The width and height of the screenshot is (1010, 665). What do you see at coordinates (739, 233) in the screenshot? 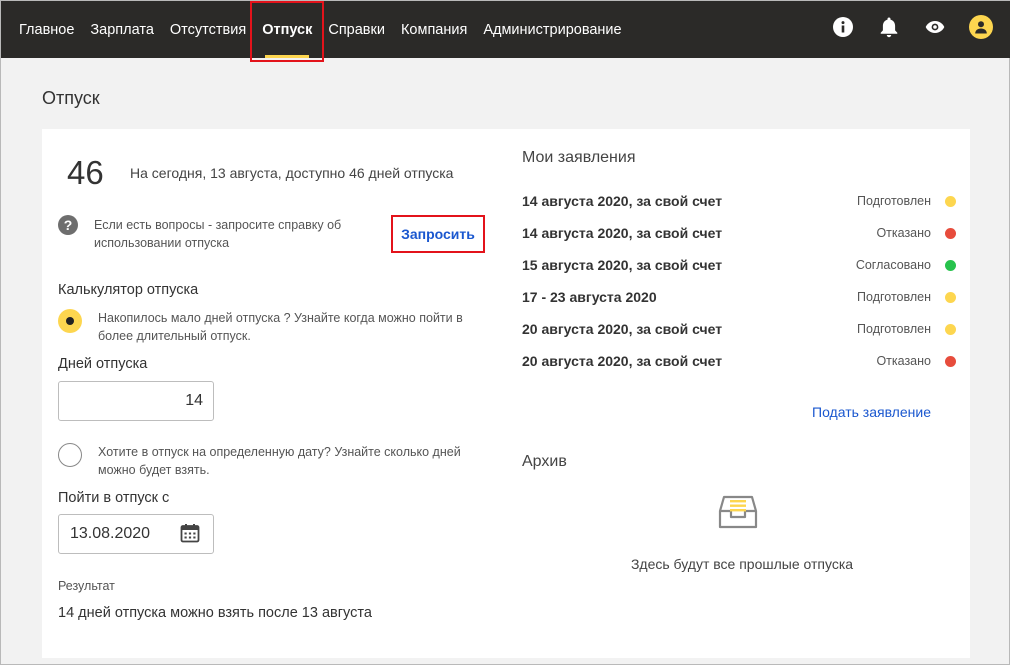
I see `application-row: 14 августа 2020, за свой счет Отказано` at bounding box center [739, 233].